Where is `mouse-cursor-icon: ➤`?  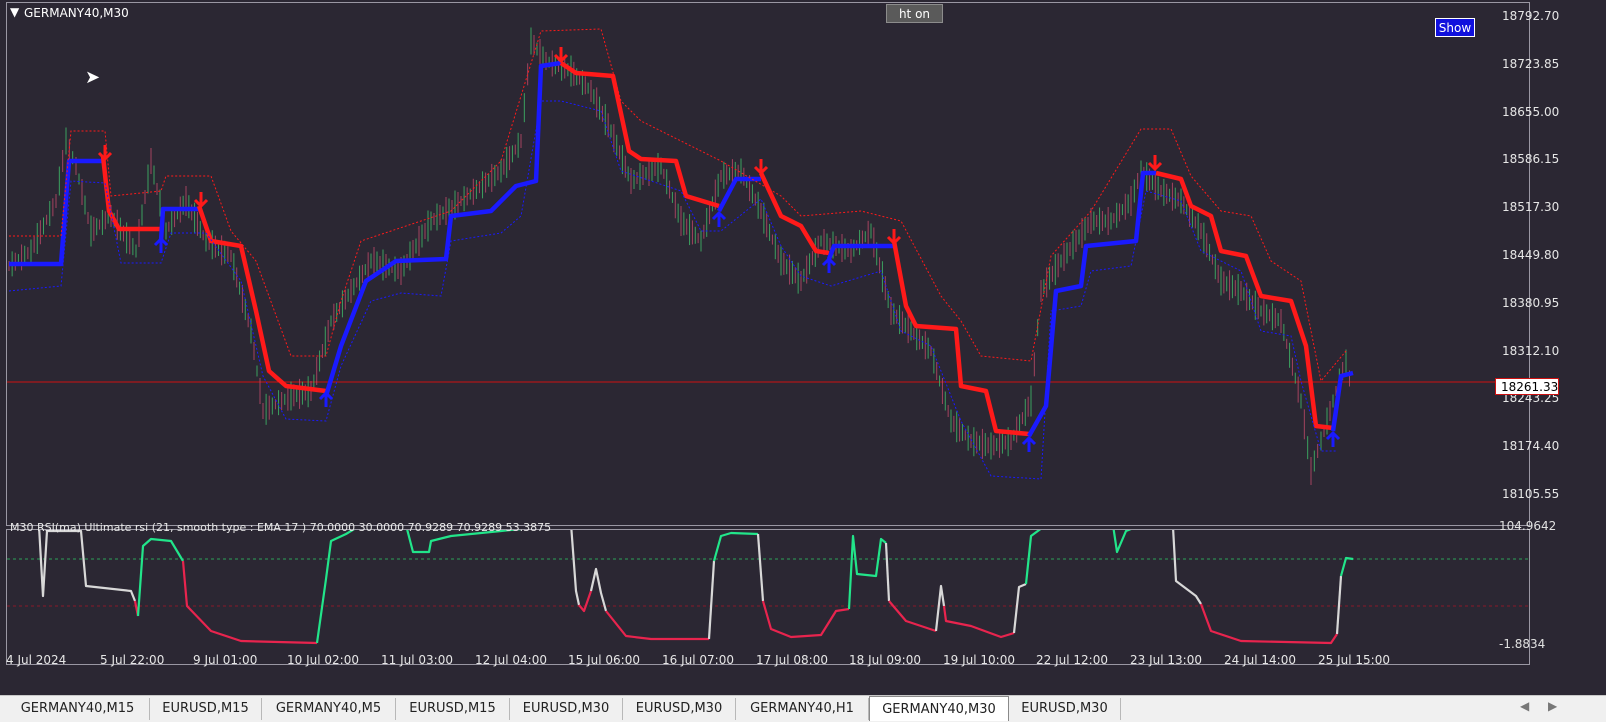 mouse-cursor-icon: ➤ is located at coordinates (93, 77).